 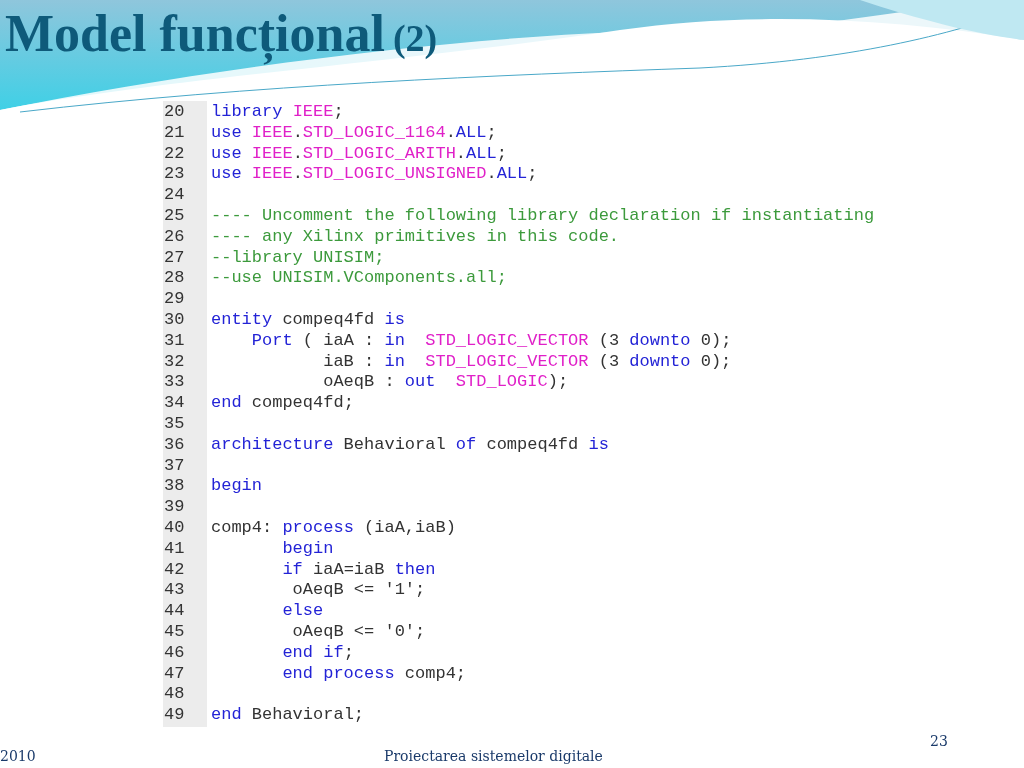 I want to click on slide-title: Model funcțional, so click(x=195, y=34).